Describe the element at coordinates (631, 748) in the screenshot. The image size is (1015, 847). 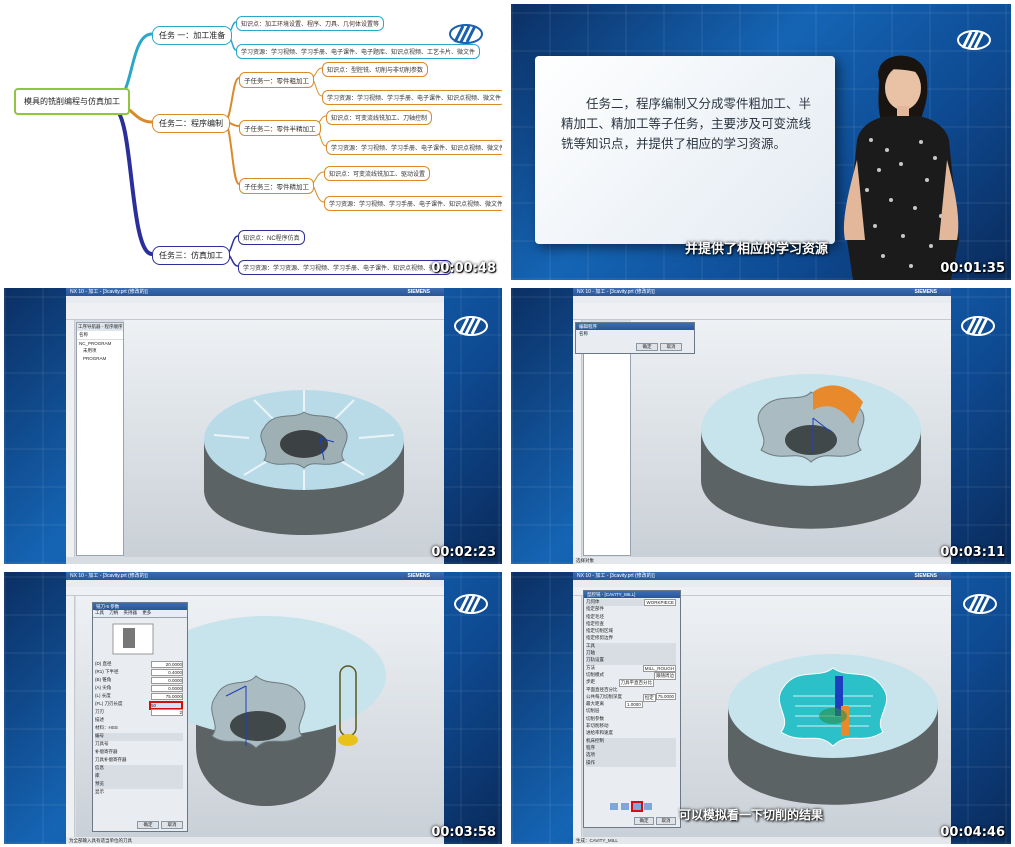
I see `section-program: 程序` at that location.